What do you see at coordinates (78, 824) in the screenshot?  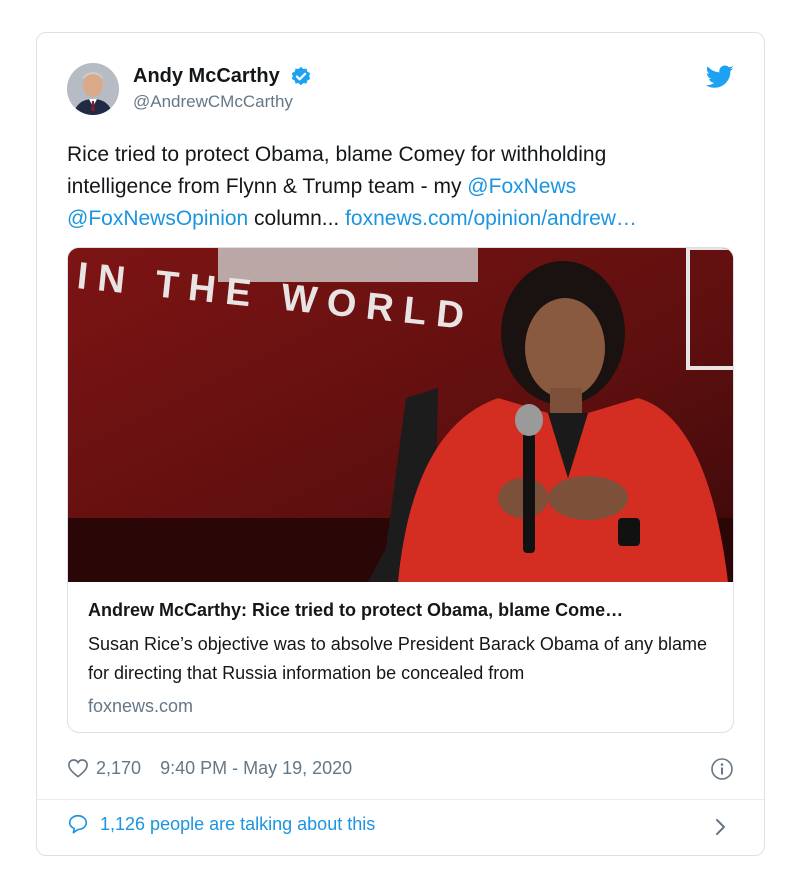 I see `speech-bubble-icon` at bounding box center [78, 824].